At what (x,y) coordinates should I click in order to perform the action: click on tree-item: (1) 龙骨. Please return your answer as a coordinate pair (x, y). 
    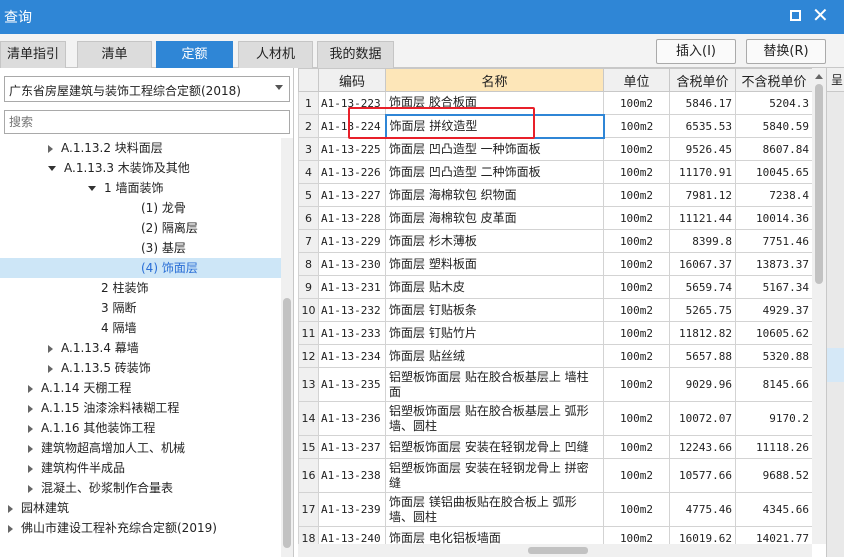
    Looking at the image, I should click on (140, 208).